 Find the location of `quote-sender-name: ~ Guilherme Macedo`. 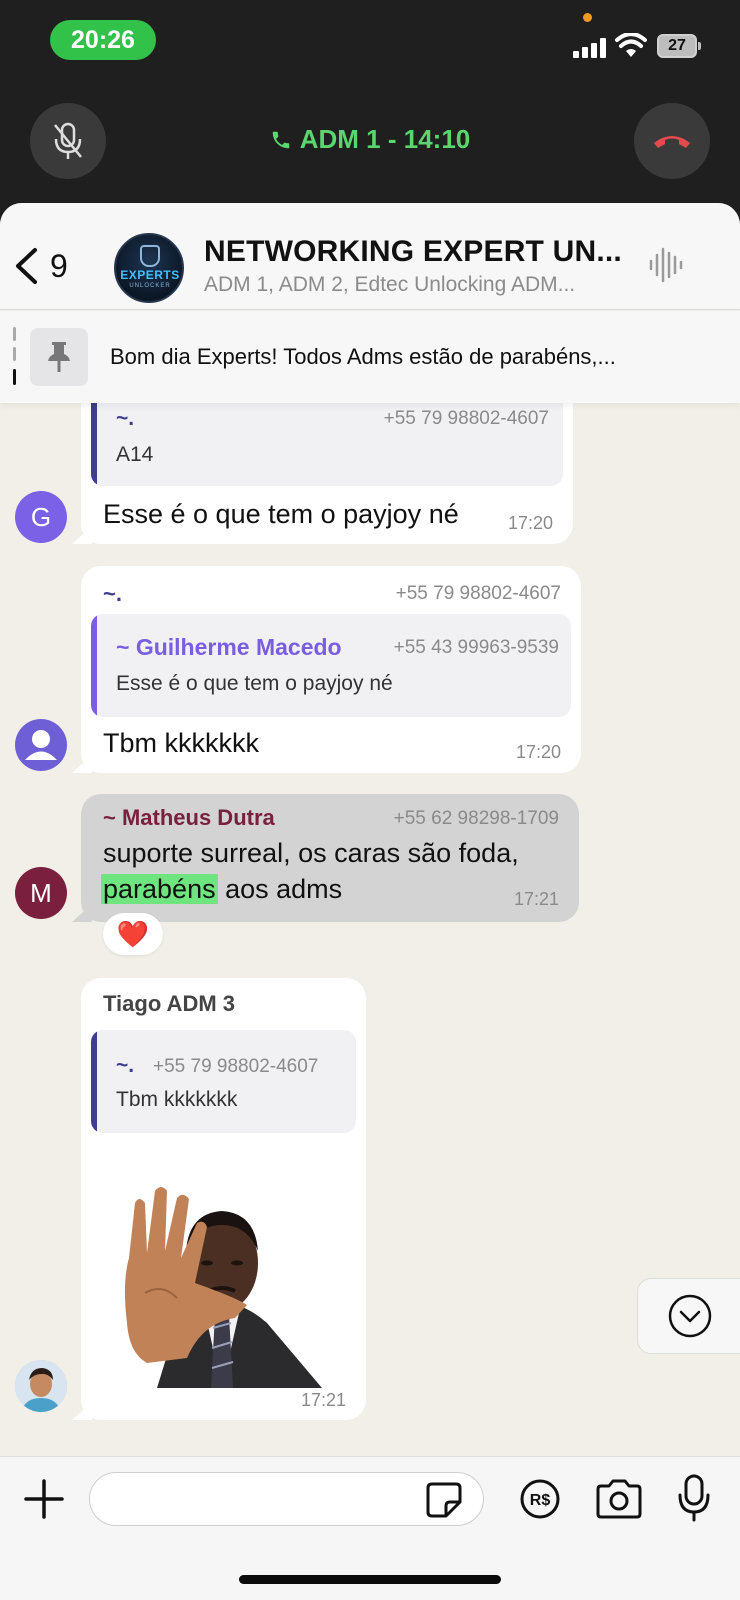

quote-sender-name: ~ Guilherme Macedo is located at coordinates (229, 647).